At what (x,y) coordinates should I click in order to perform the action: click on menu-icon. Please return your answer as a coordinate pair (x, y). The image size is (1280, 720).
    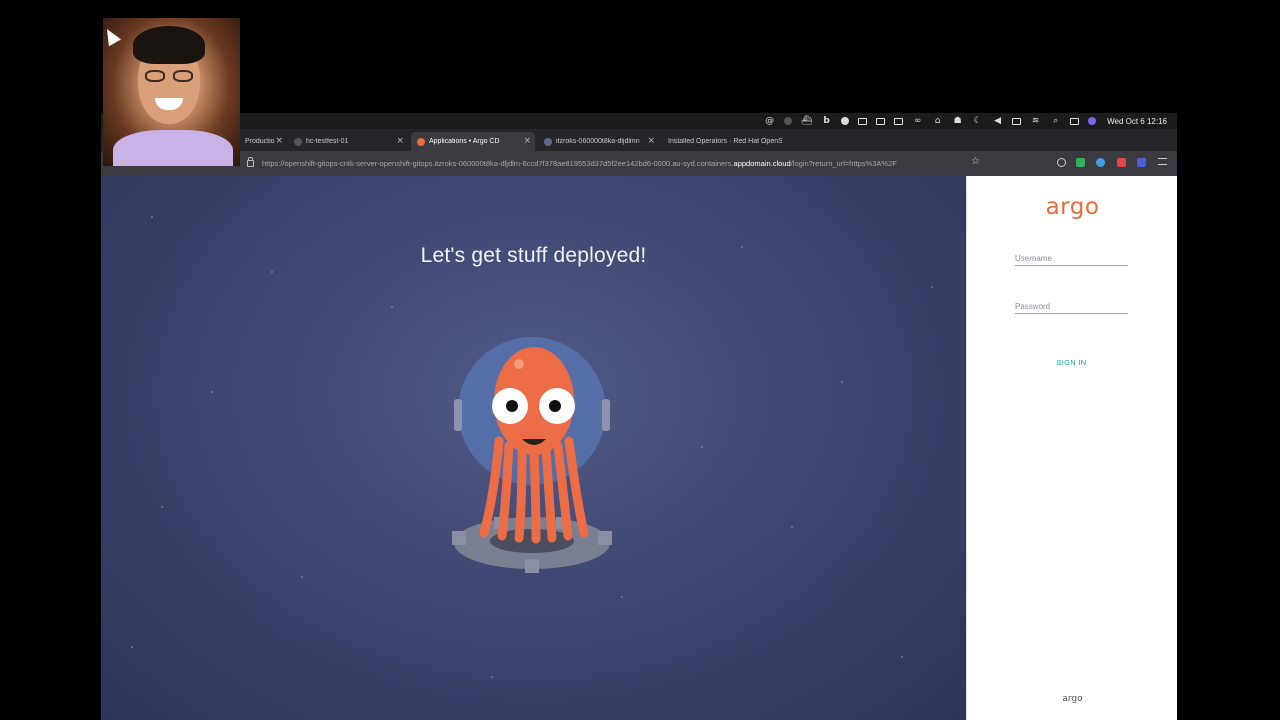
    Looking at the image, I should click on (1162, 161).